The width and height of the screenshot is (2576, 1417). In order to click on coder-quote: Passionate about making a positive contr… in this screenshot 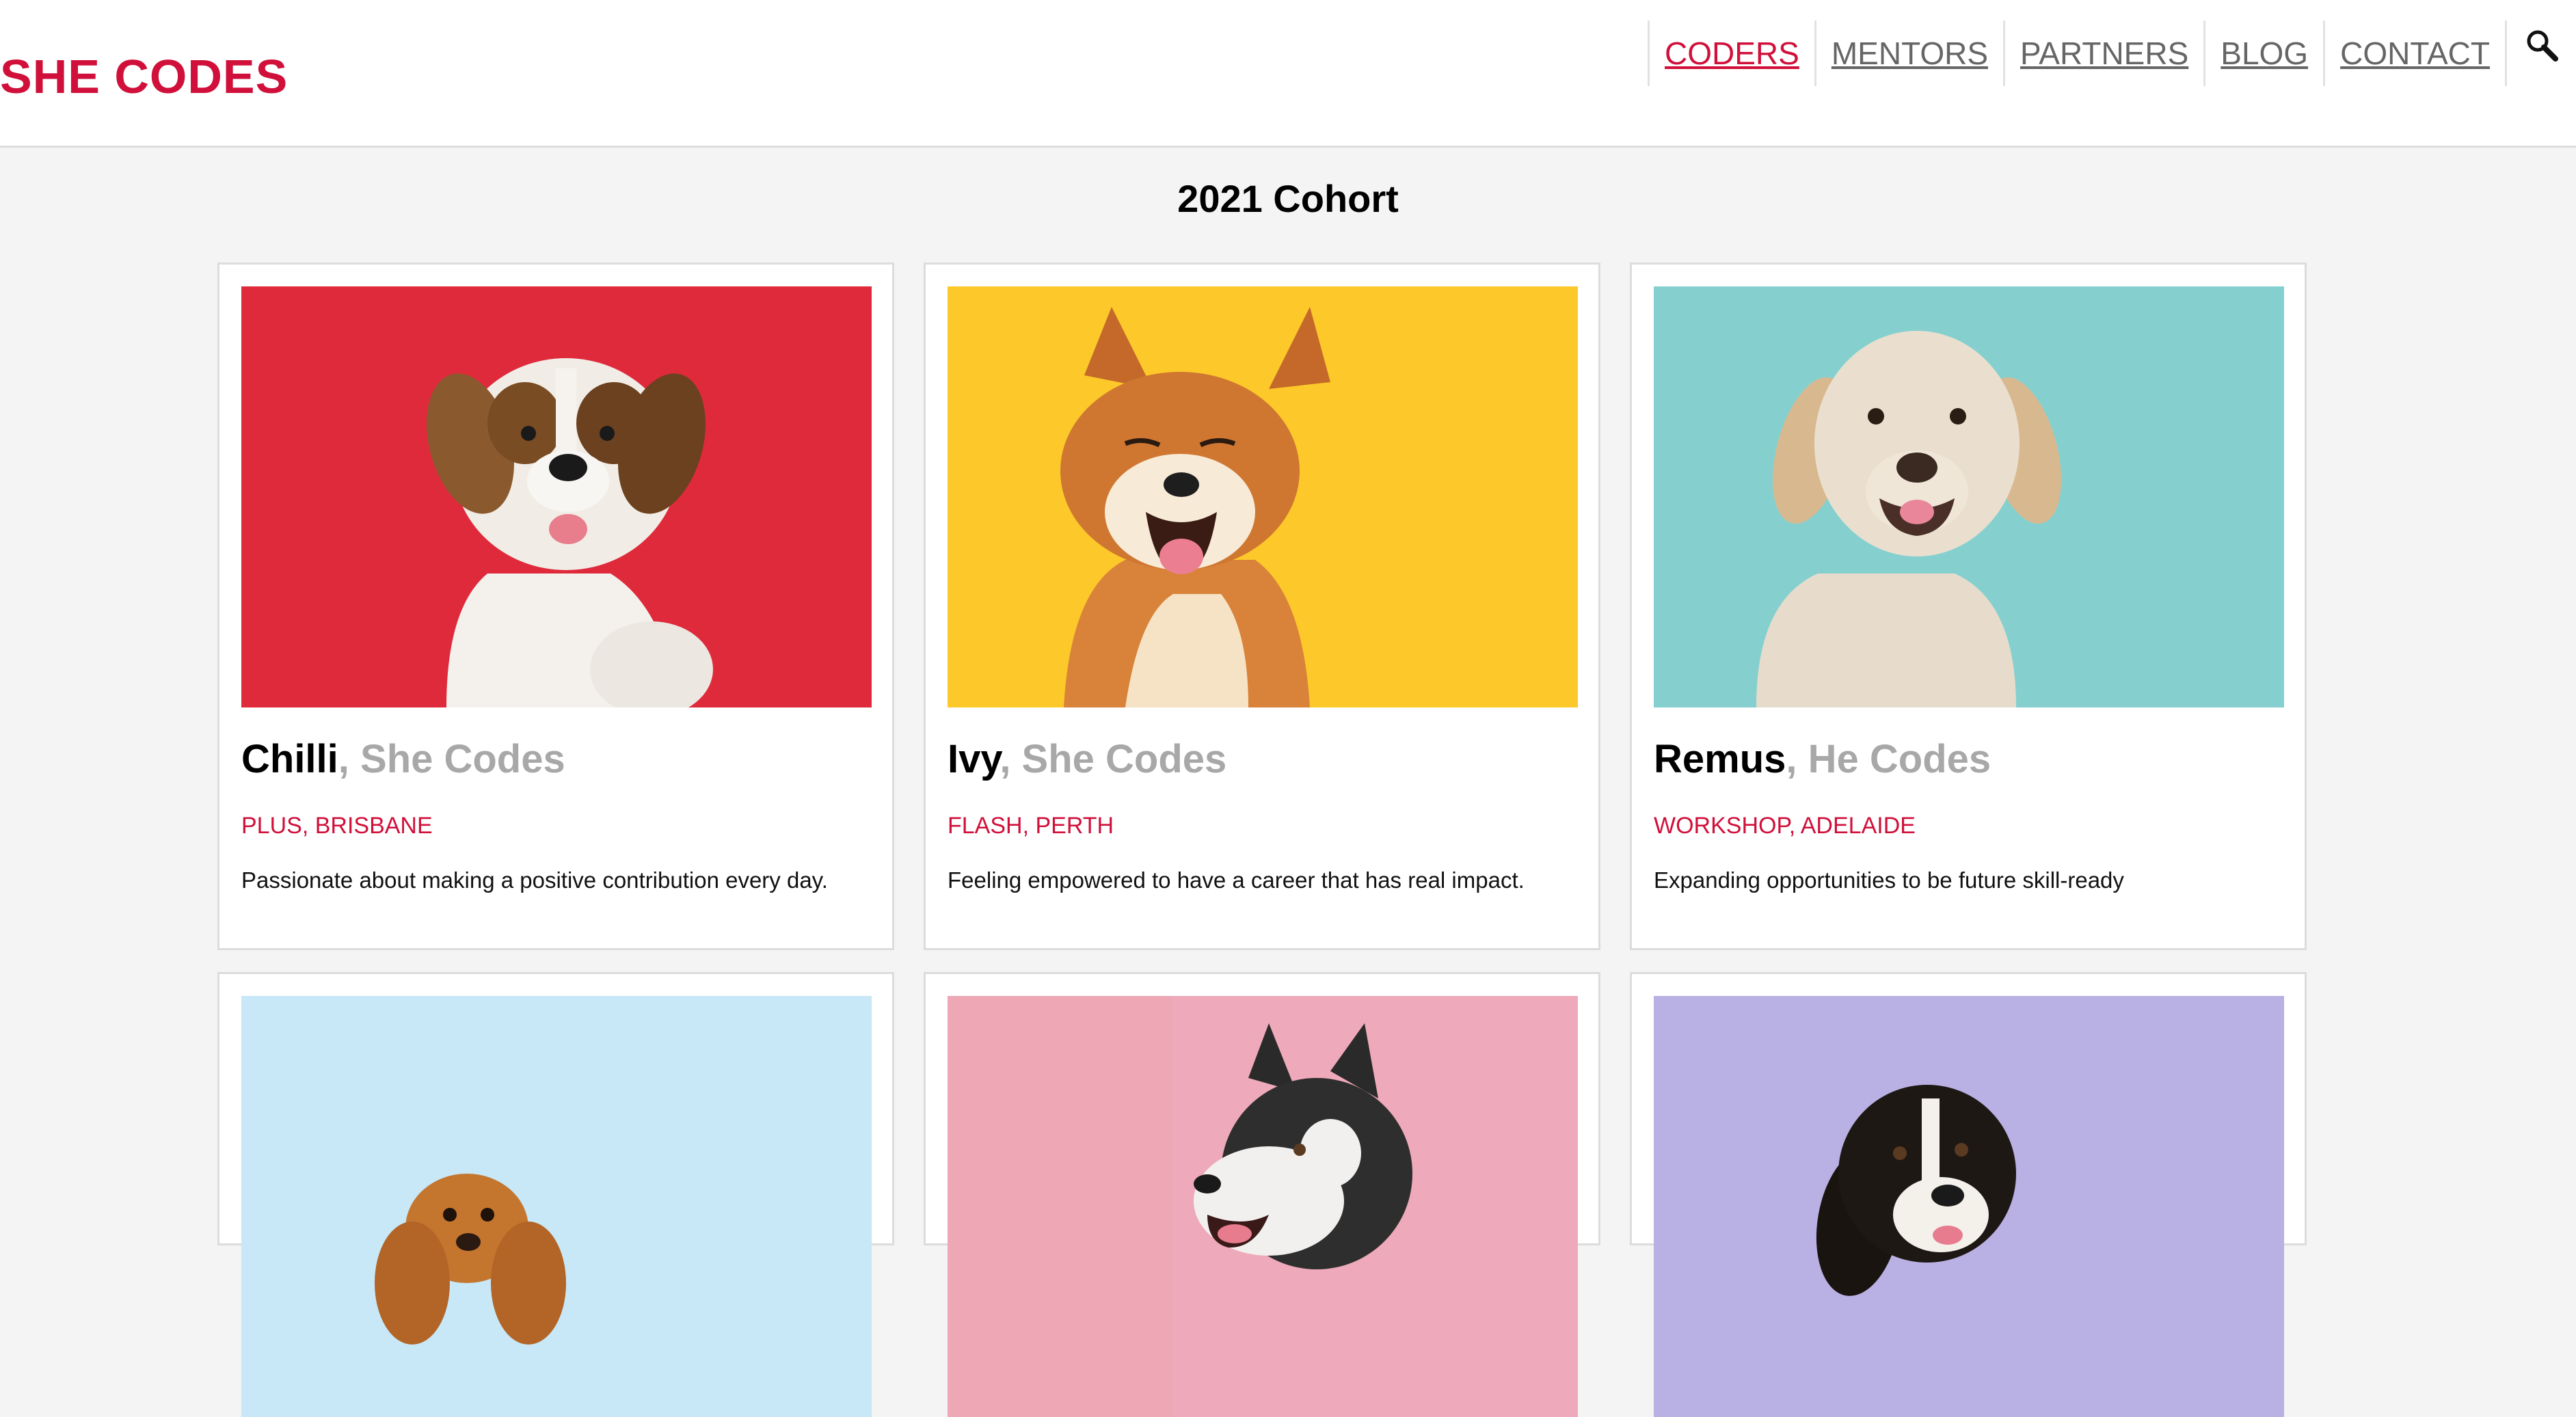, I will do `click(534, 880)`.